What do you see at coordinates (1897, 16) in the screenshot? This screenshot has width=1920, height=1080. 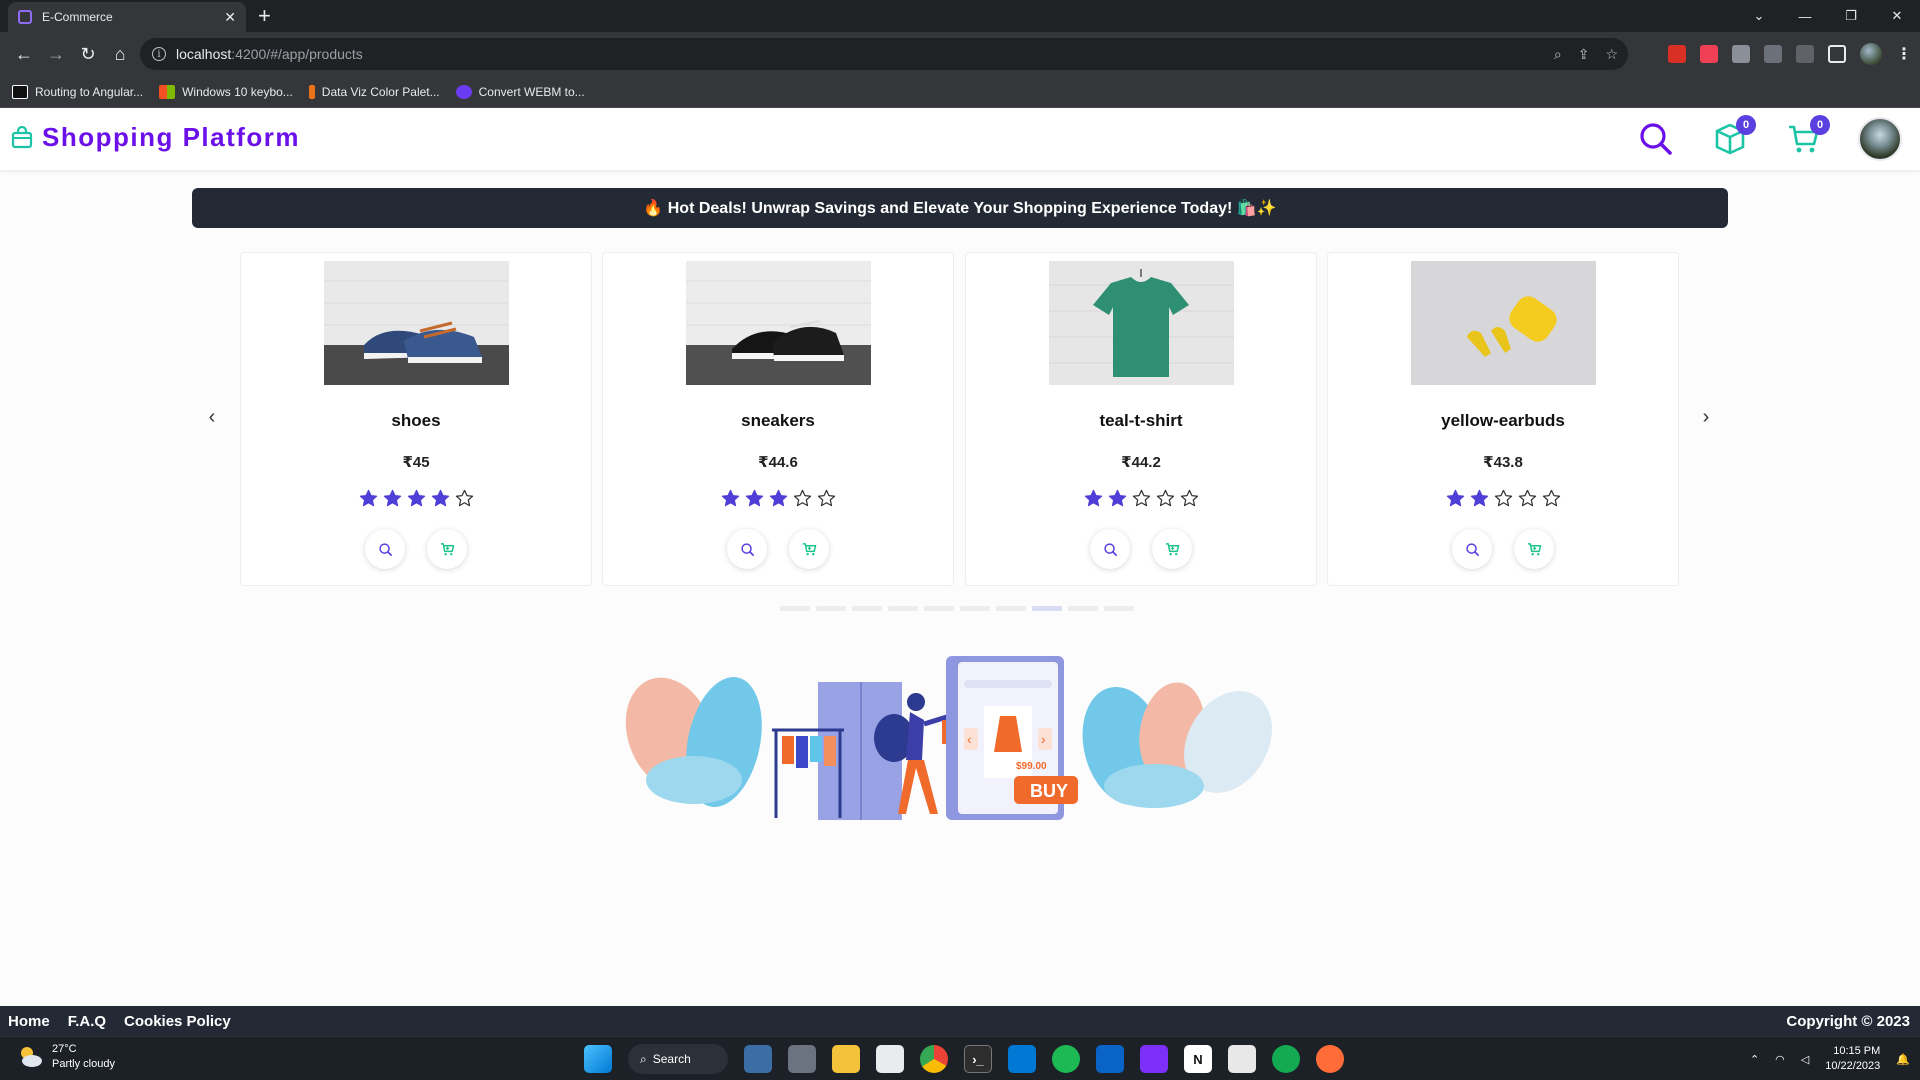 I see `window-close-icon: ✕` at bounding box center [1897, 16].